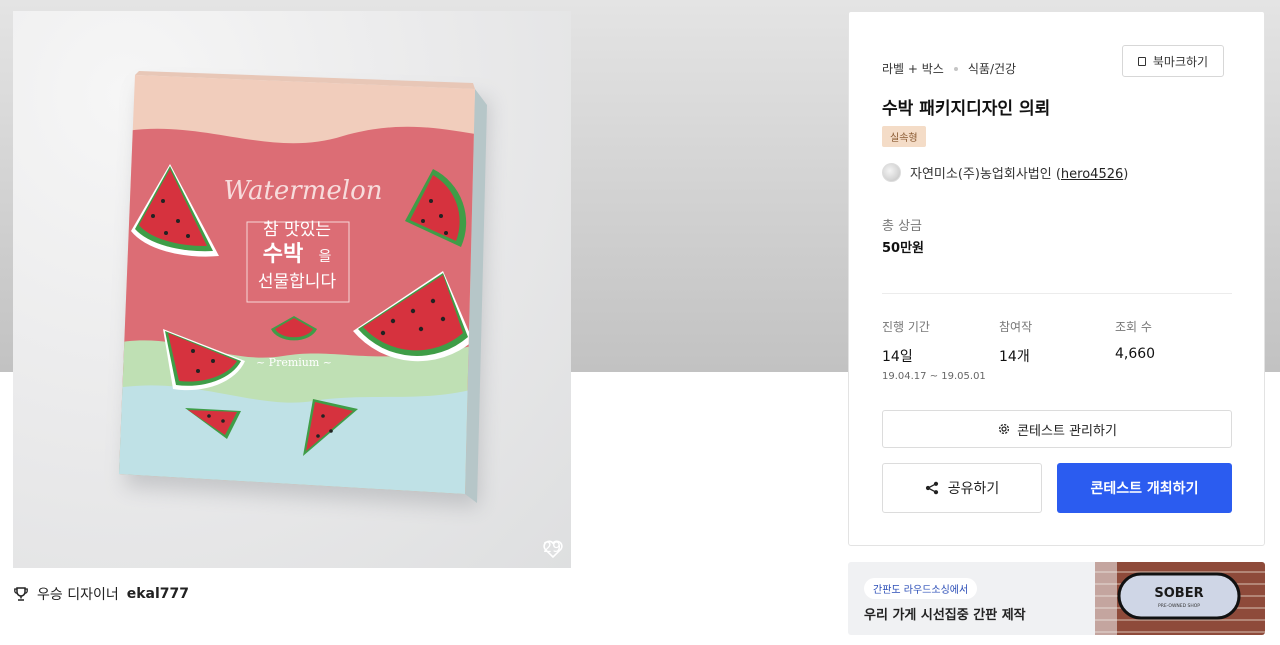  What do you see at coordinates (1092, 174) in the screenshot?
I see `host-id-link: hero4526` at bounding box center [1092, 174].